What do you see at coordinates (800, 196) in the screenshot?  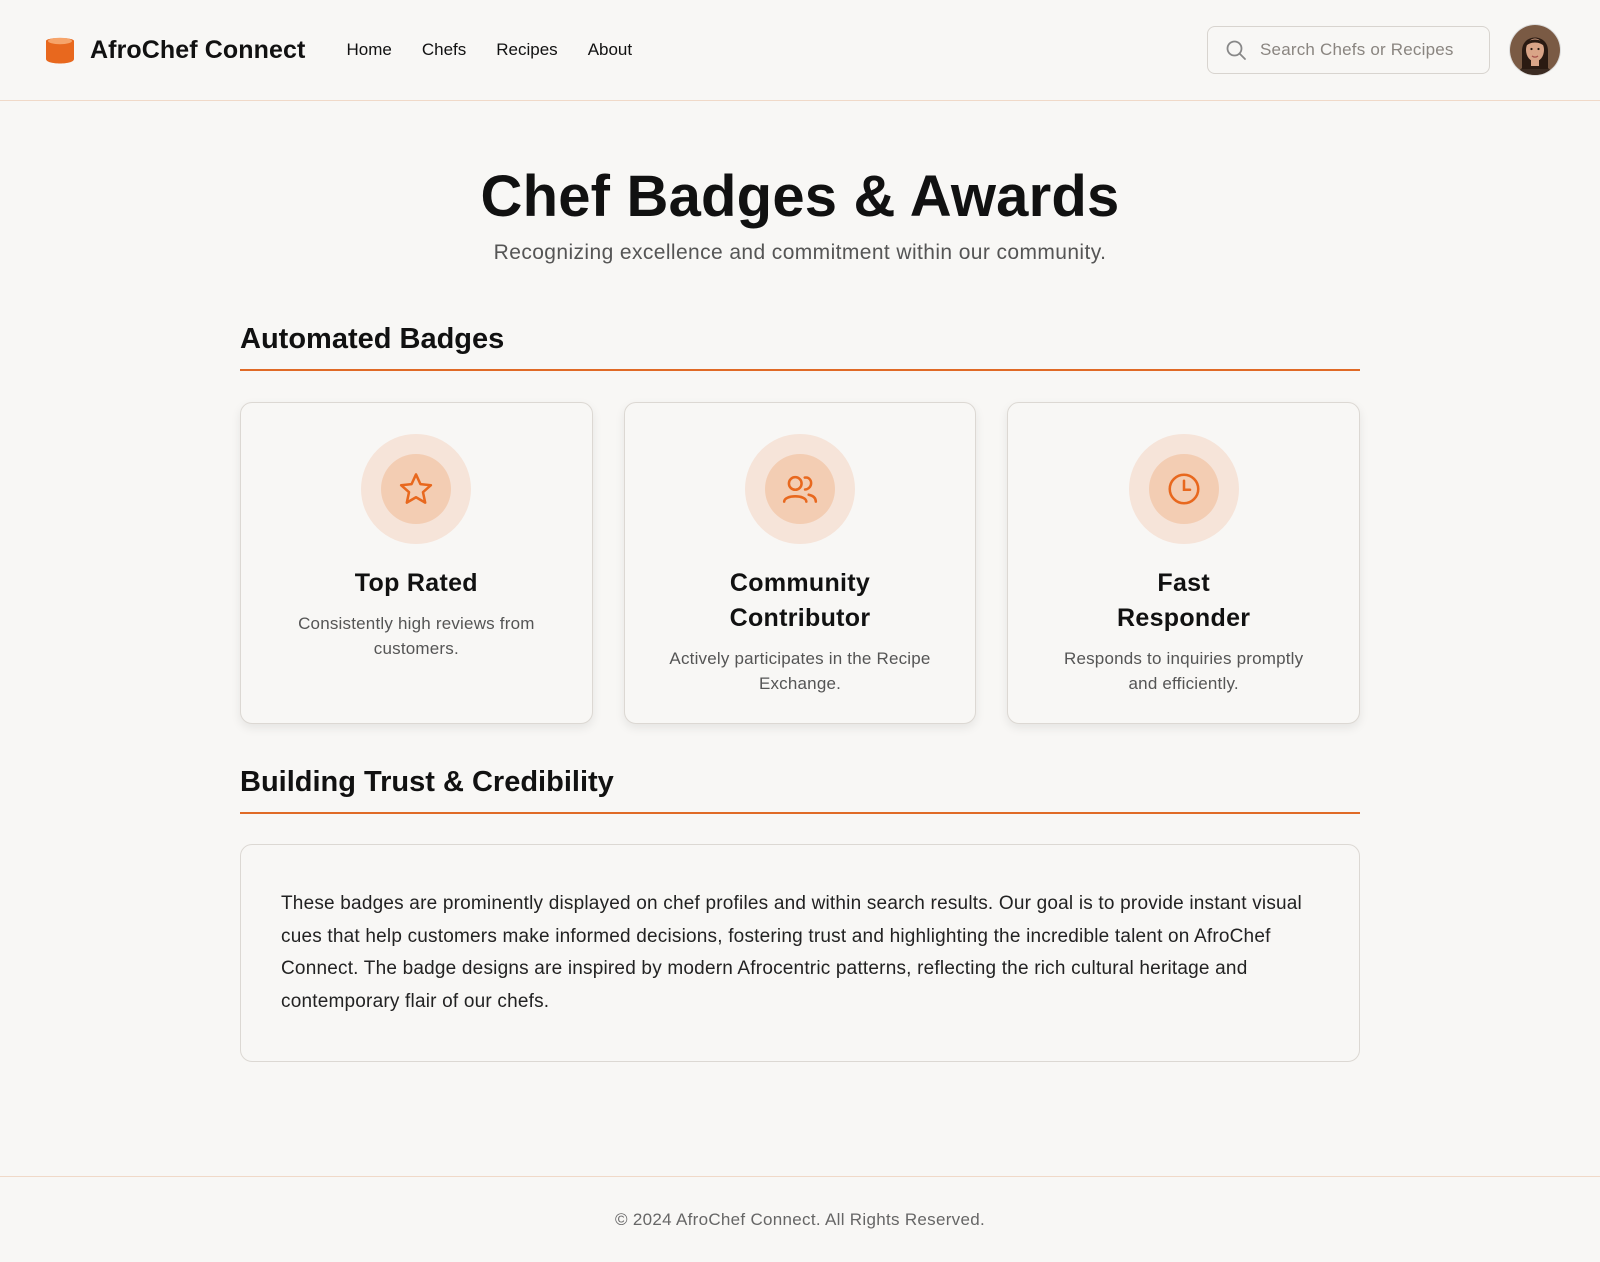 I see `page-title: Chef Badges & Awards` at bounding box center [800, 196].